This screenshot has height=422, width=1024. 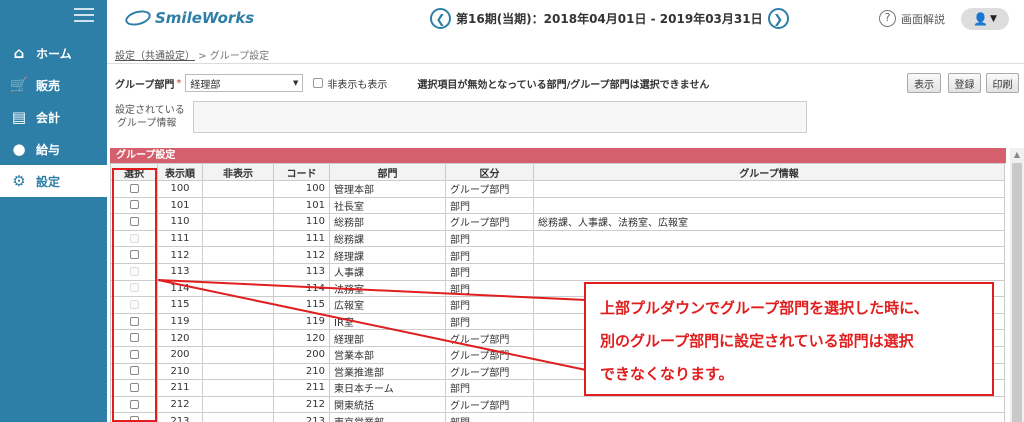 I want to click on sidebar-item-label: 会計, so click(x=48, y=117).